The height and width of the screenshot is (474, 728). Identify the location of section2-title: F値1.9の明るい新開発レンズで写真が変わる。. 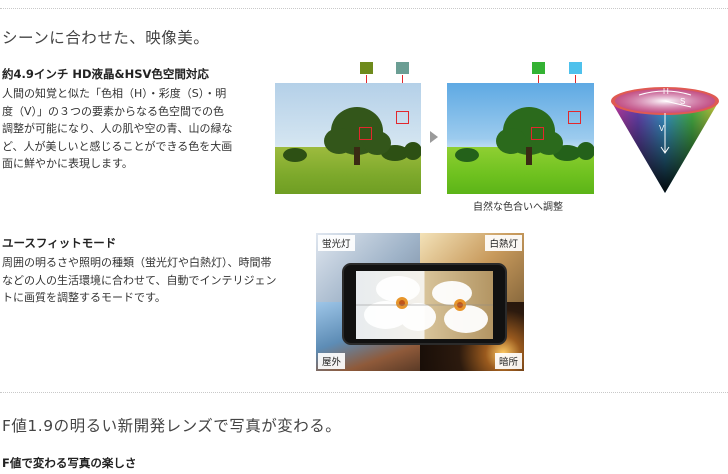
(172, 426).